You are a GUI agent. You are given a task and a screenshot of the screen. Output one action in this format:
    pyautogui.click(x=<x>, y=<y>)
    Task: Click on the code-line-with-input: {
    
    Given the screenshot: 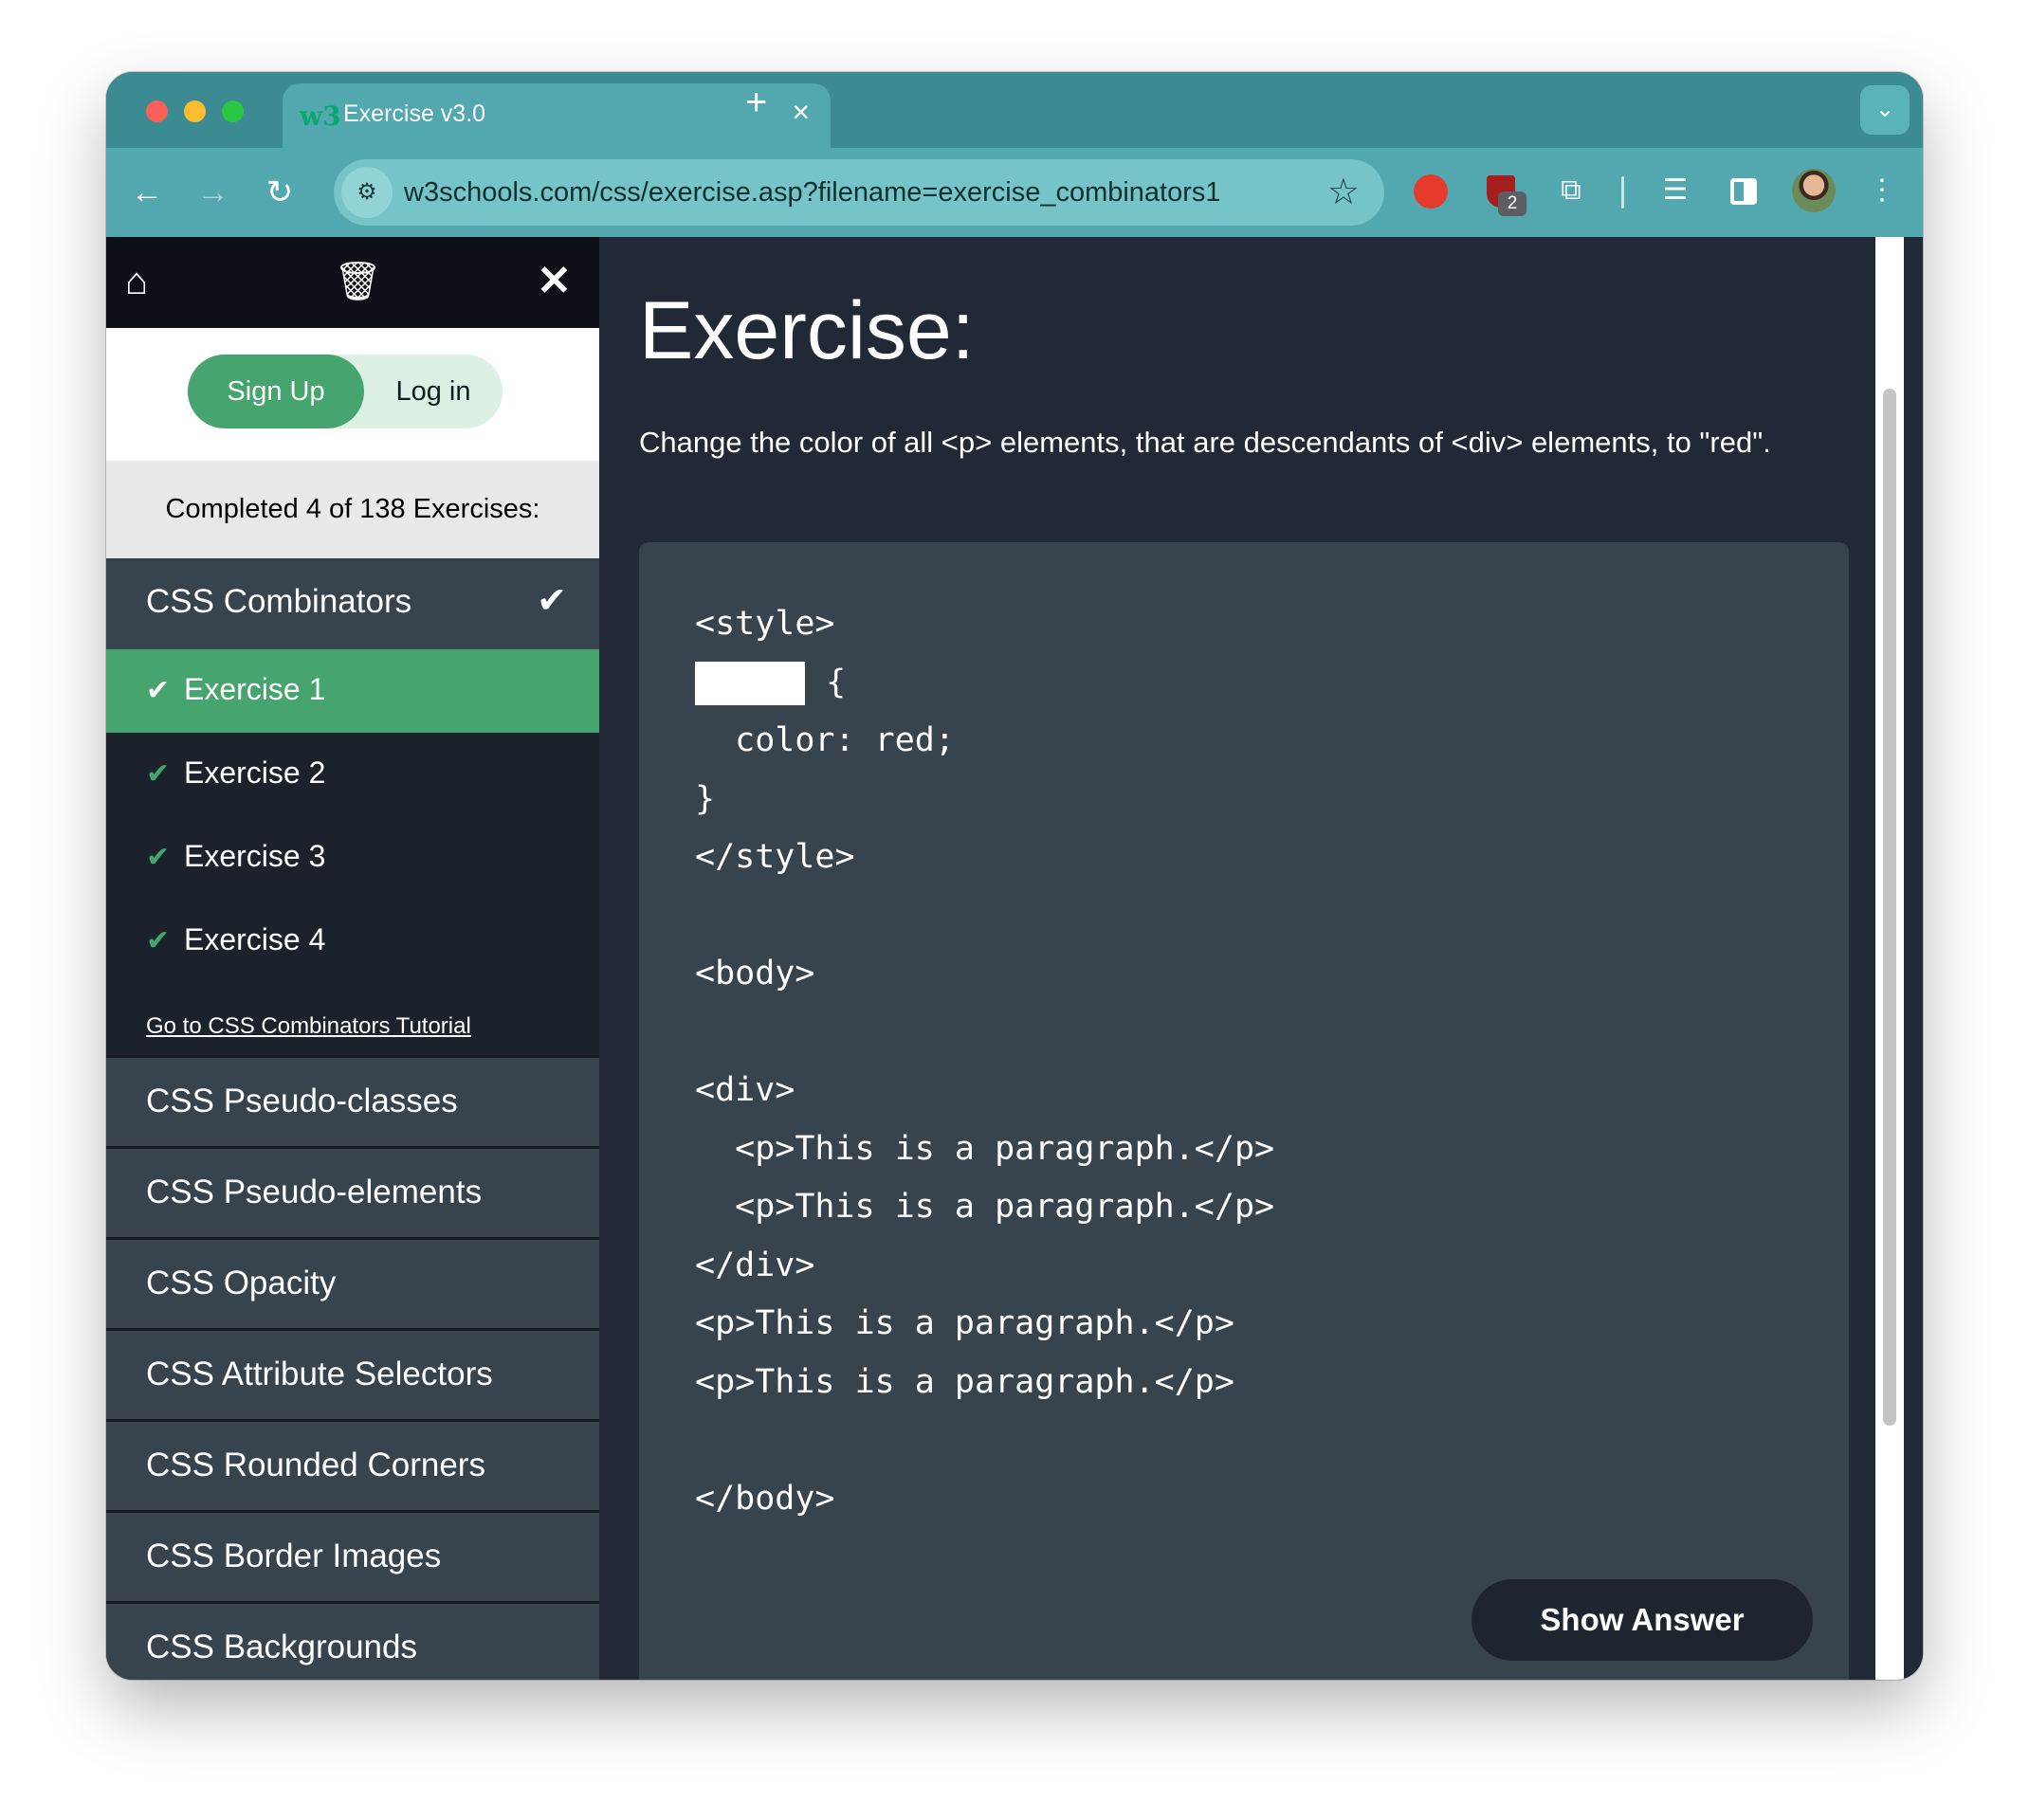 What is the action you would take?
    pyautogui.click(x=984, y=683)
    